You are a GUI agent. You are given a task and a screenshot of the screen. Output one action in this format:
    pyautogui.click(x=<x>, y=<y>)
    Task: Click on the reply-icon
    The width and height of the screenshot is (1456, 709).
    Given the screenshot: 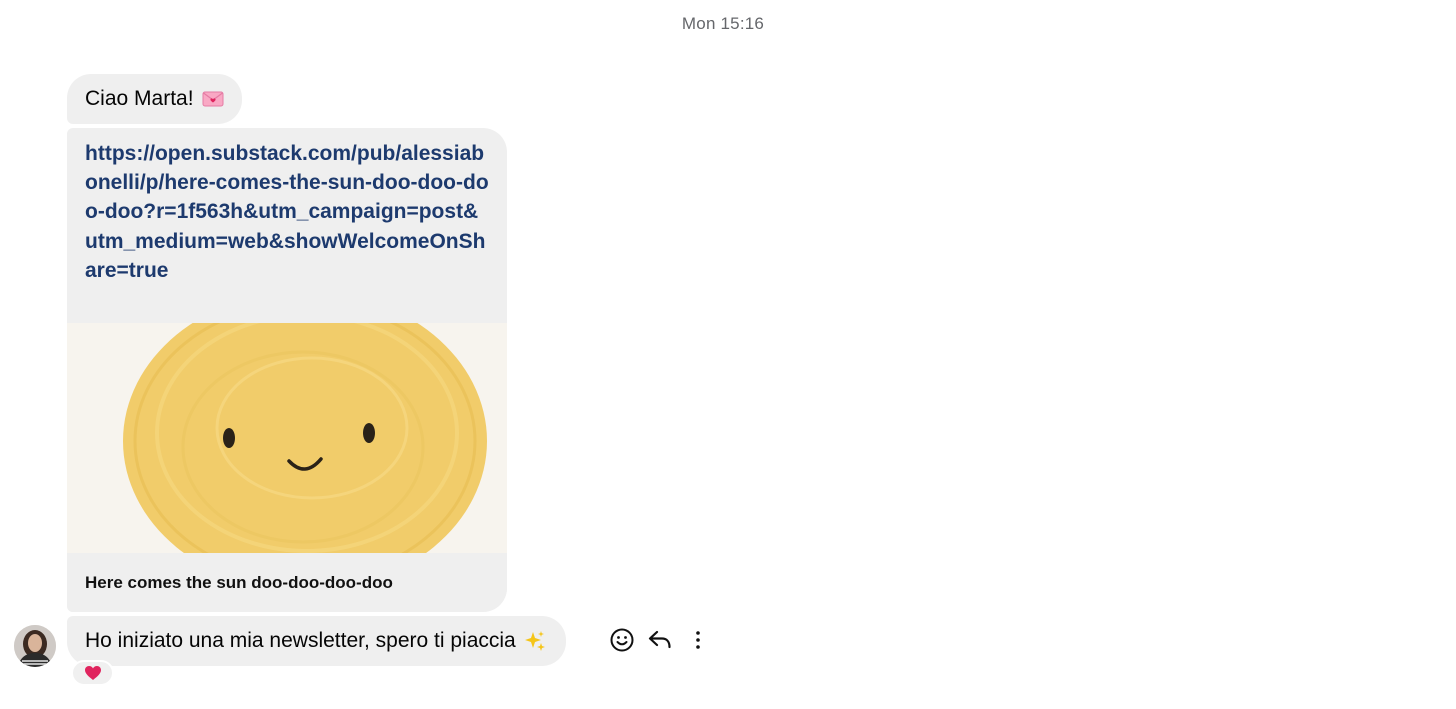 What is the action you would take?
    pyautogui.click(x=659, y=639)
    